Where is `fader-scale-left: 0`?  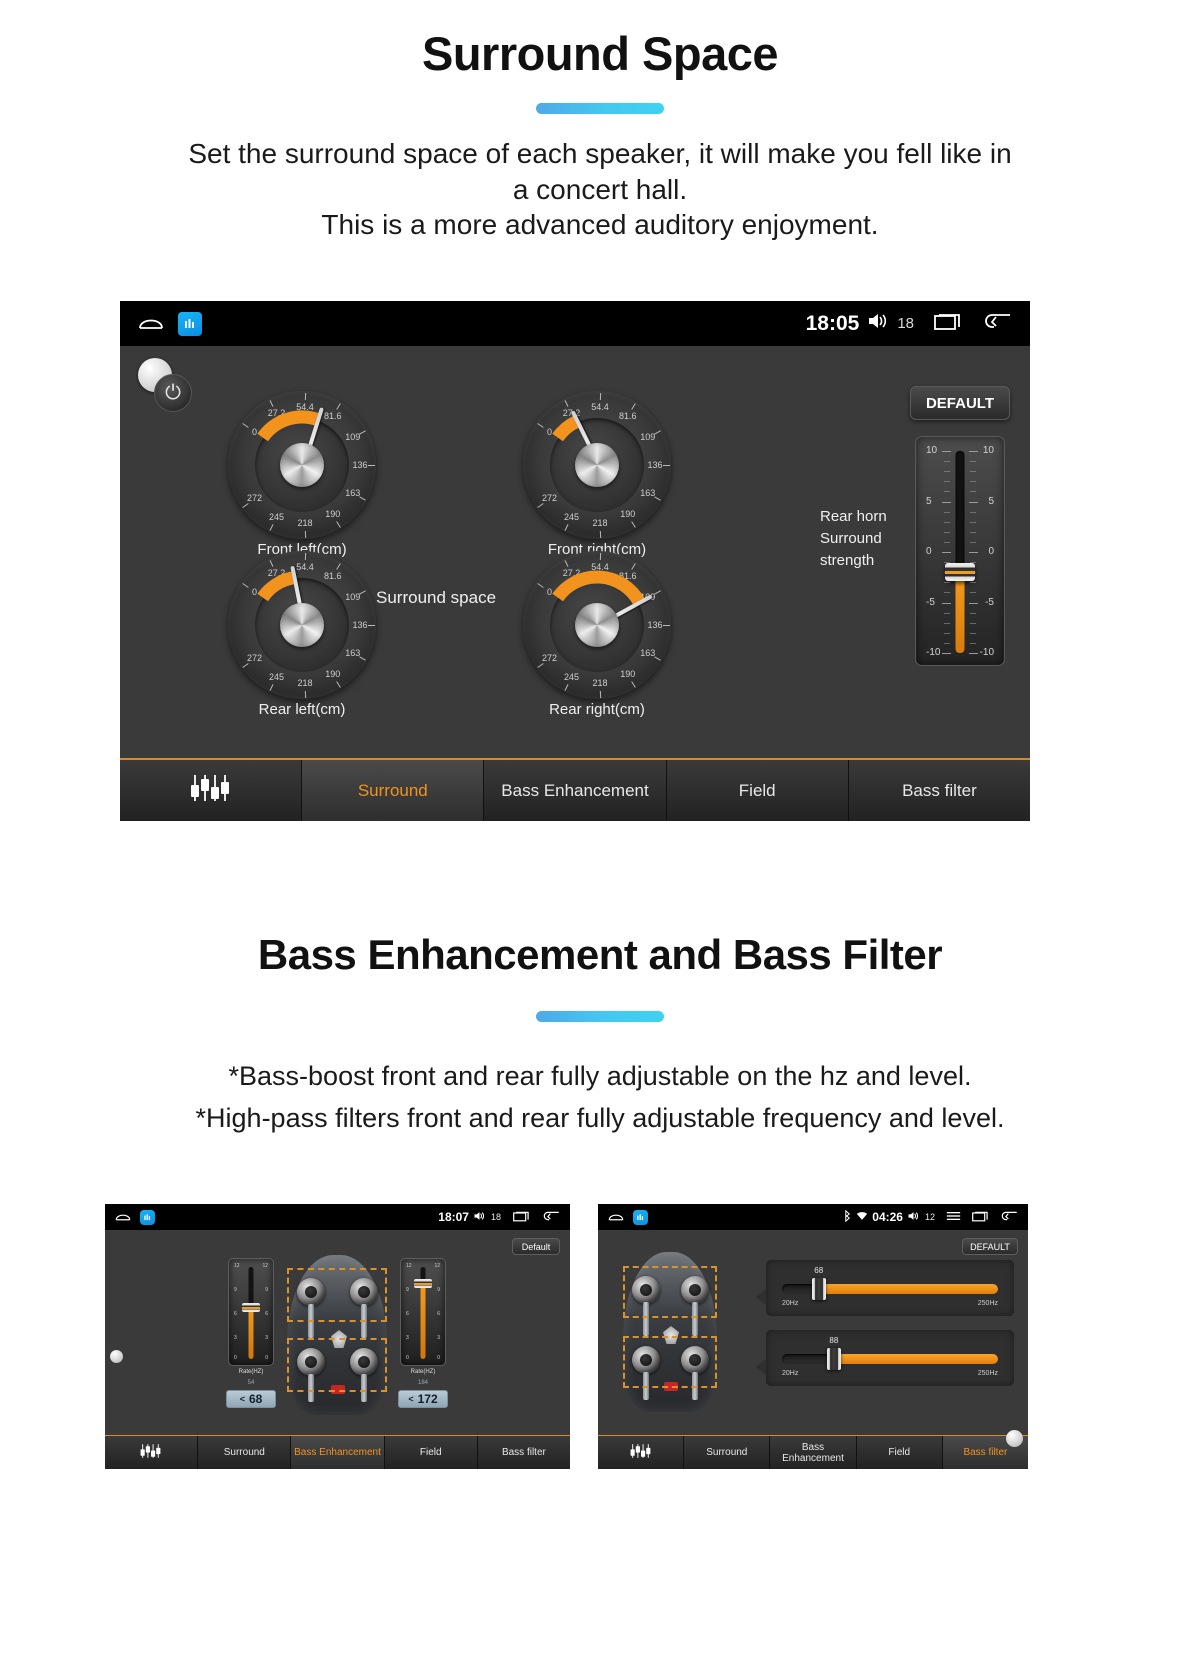
fader-scale-left: 0 is located at coordinates (929, 551).